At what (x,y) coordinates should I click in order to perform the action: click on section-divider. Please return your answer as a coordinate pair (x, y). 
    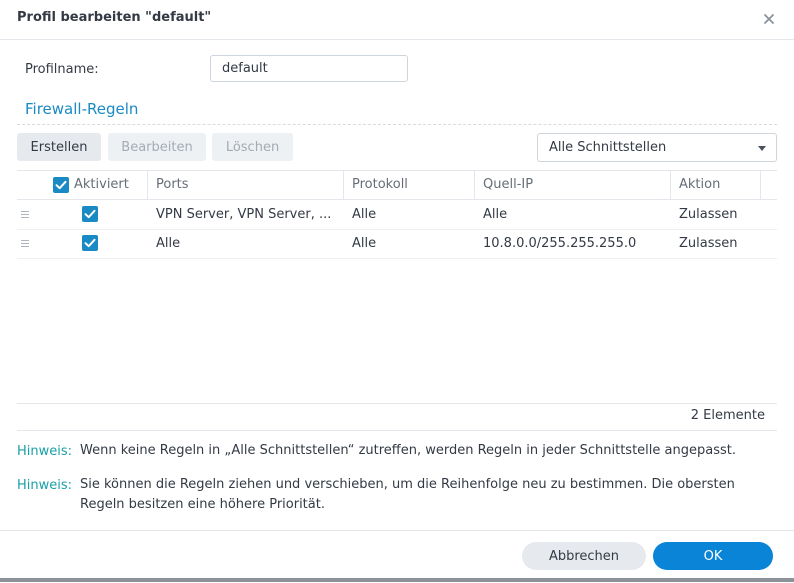
    Looking at the image, I should click on (397, 124).